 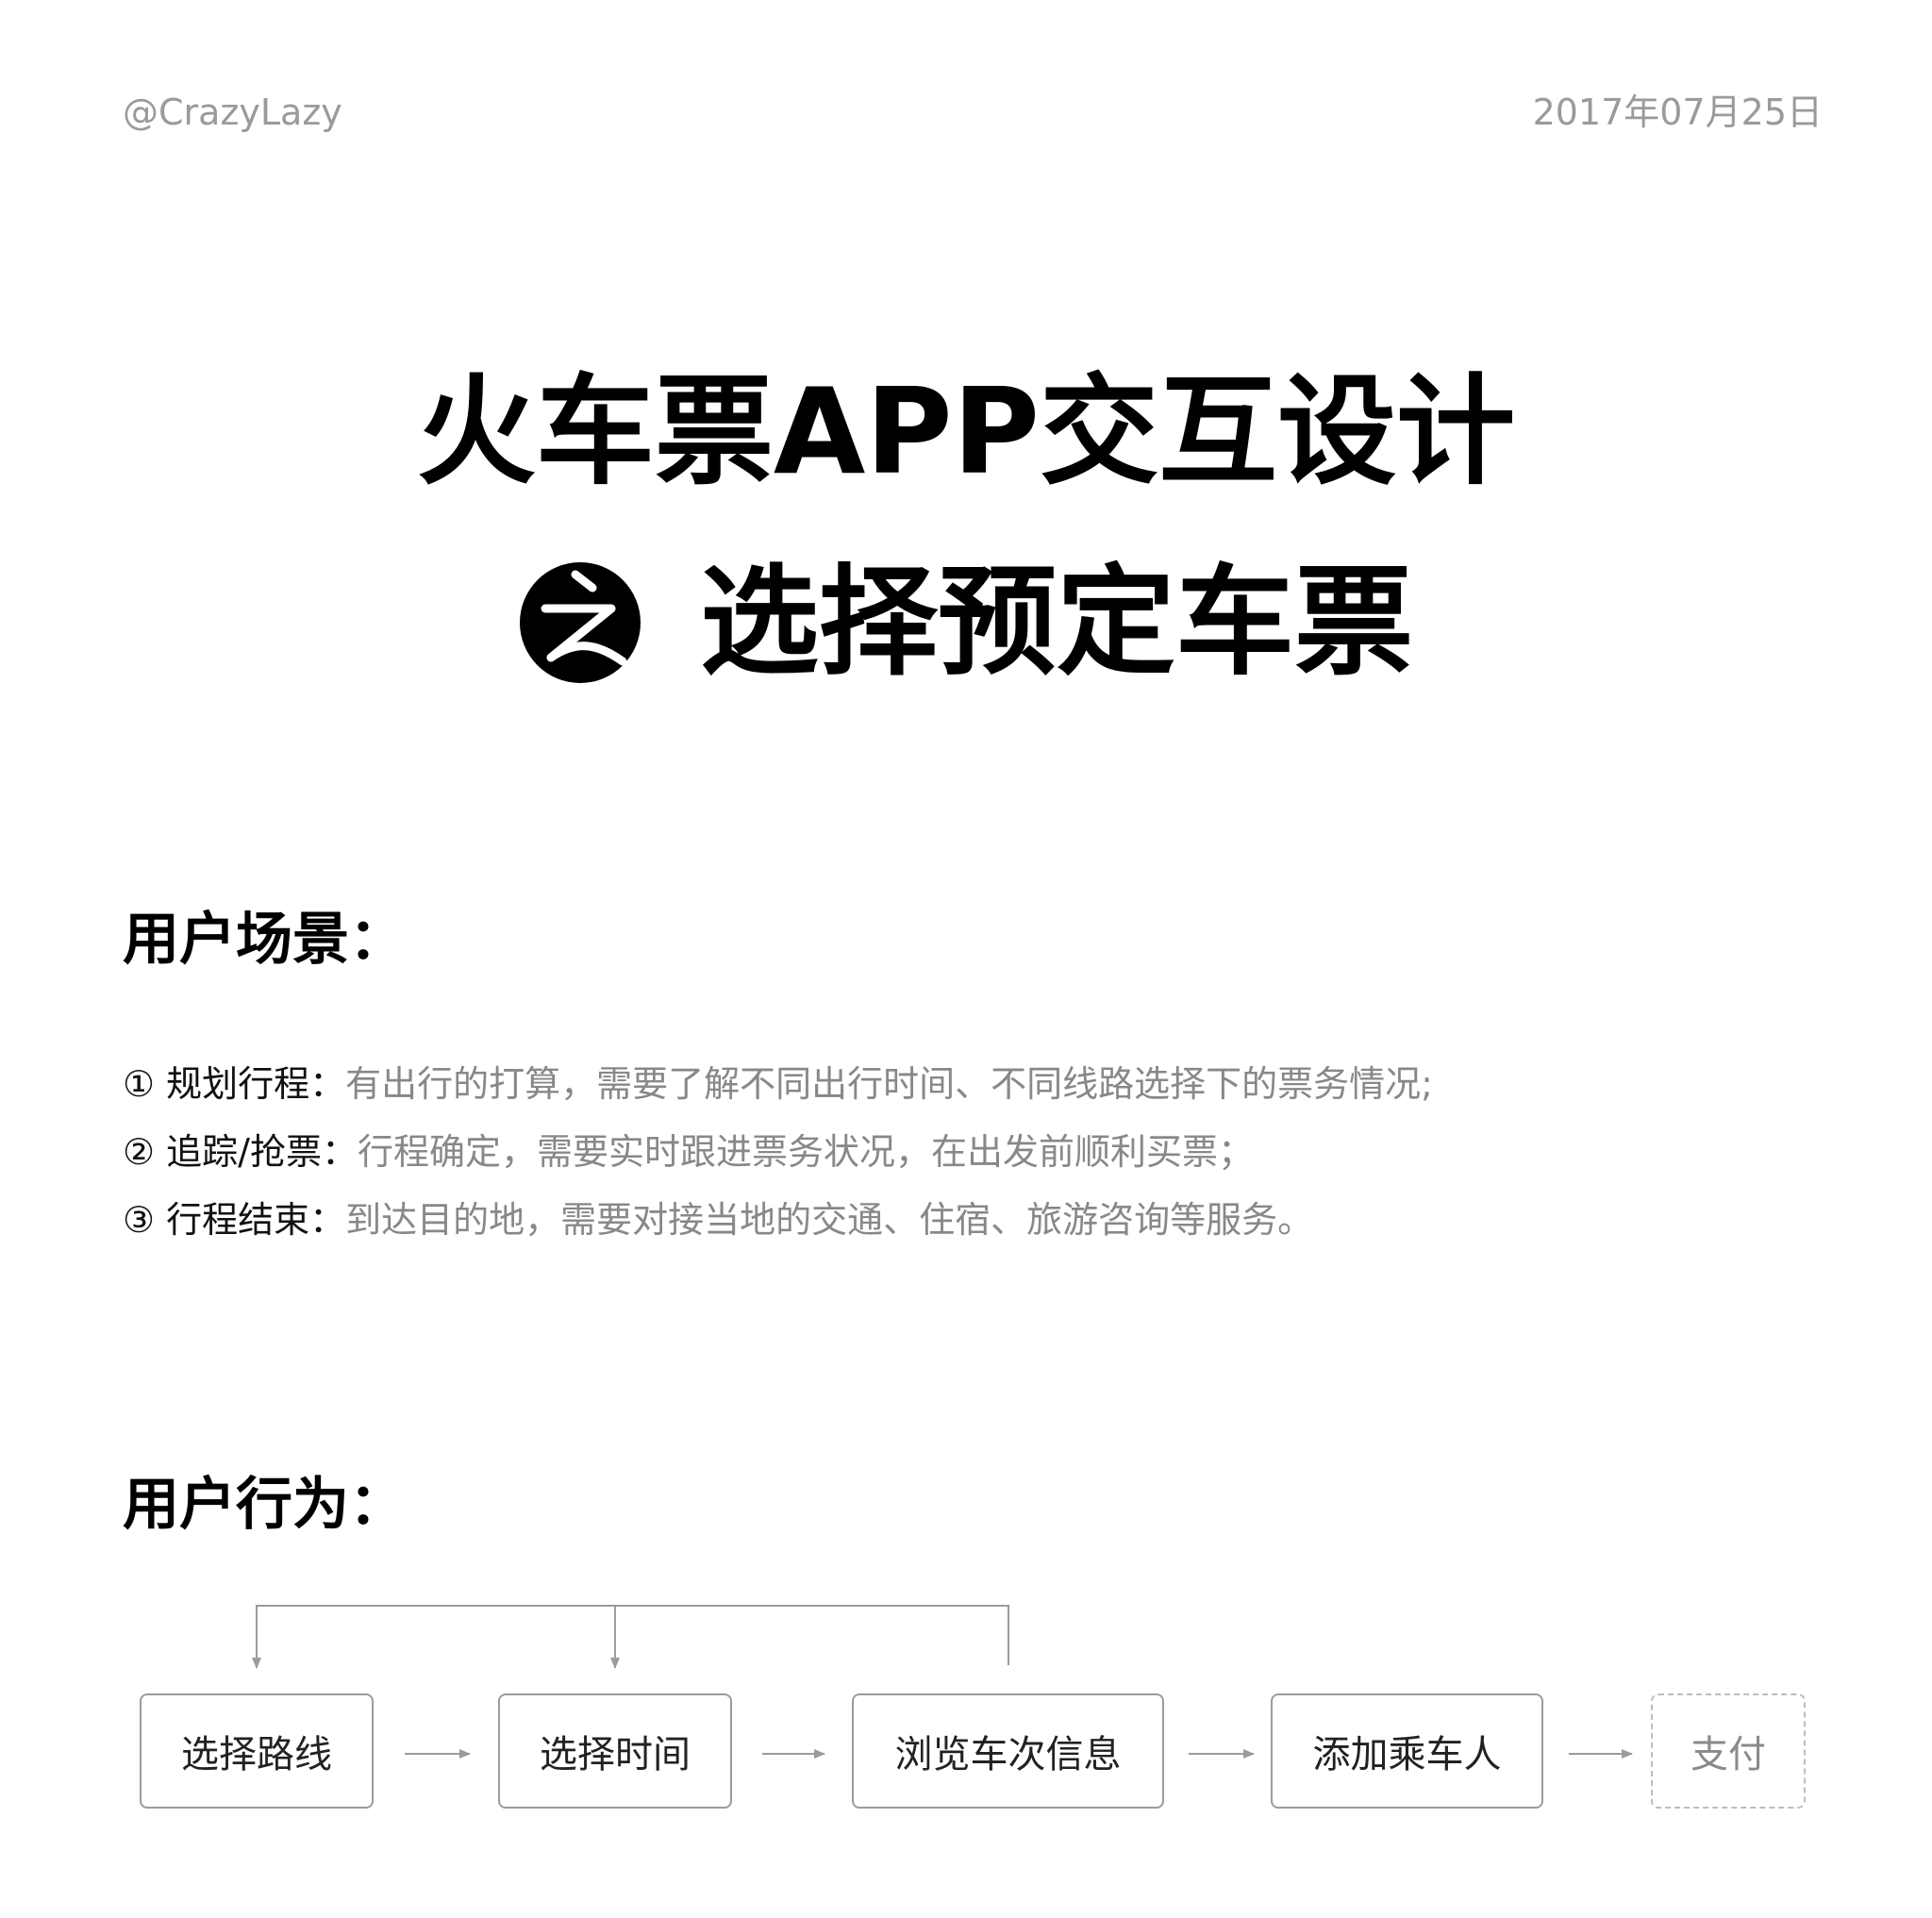 I want to click on flow-connectors, so click(x=942, y=1682).